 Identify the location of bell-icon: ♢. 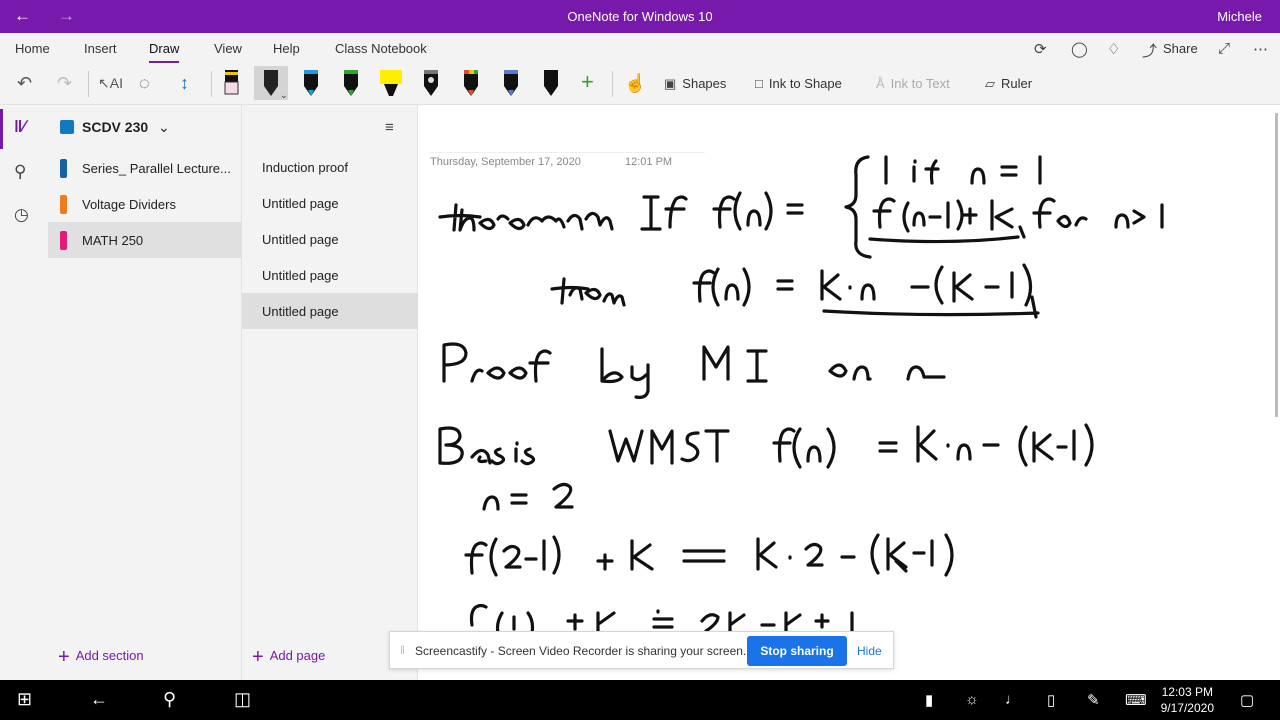
(1113, 49).